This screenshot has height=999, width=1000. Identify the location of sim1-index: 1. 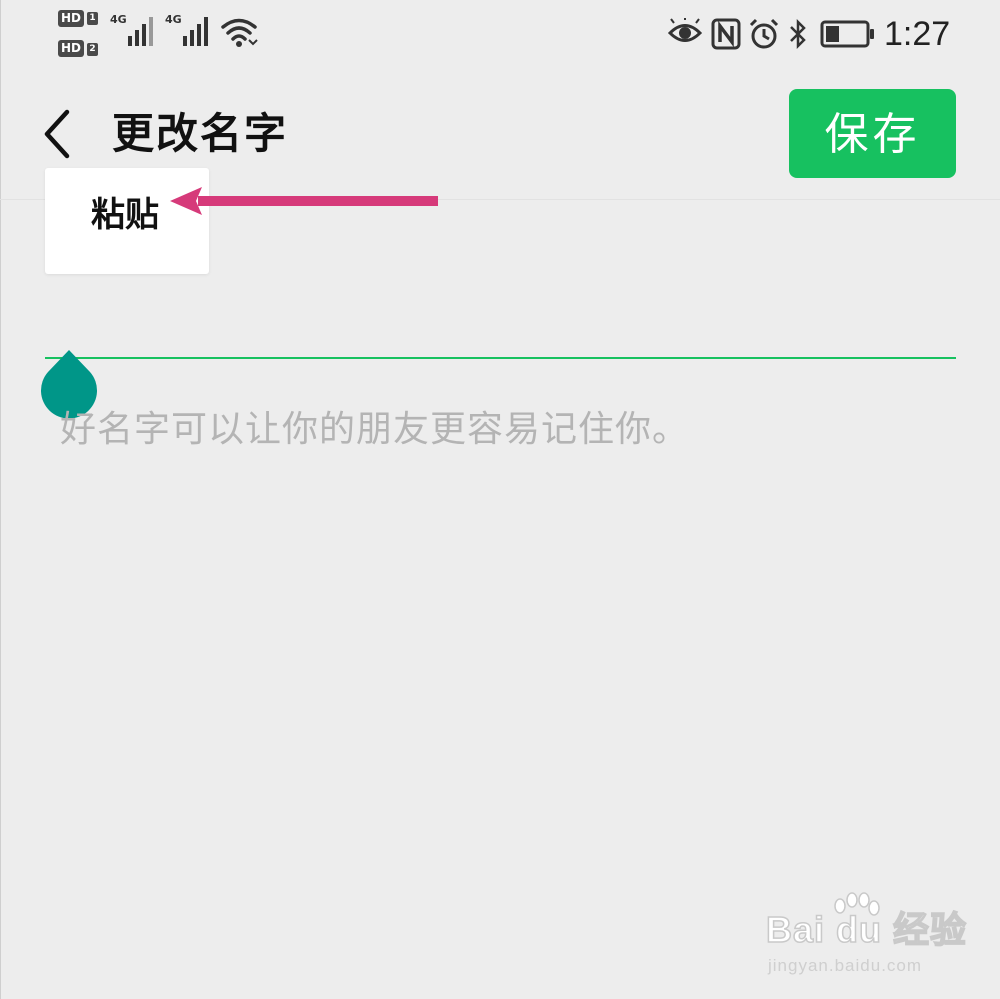
(92, 18).